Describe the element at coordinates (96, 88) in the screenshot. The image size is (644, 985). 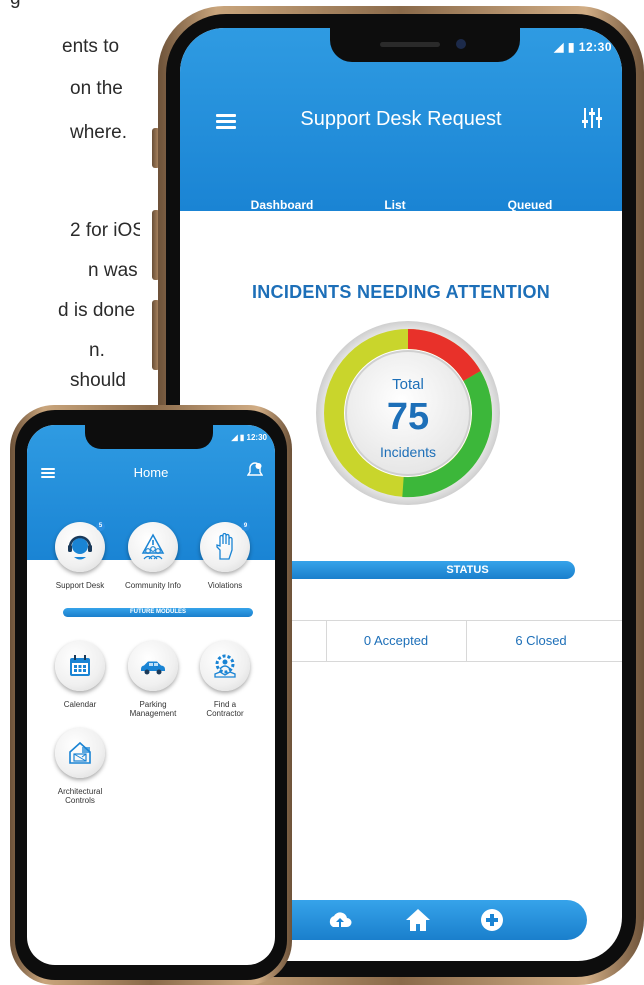
I see `bg-line: on the` at that location.